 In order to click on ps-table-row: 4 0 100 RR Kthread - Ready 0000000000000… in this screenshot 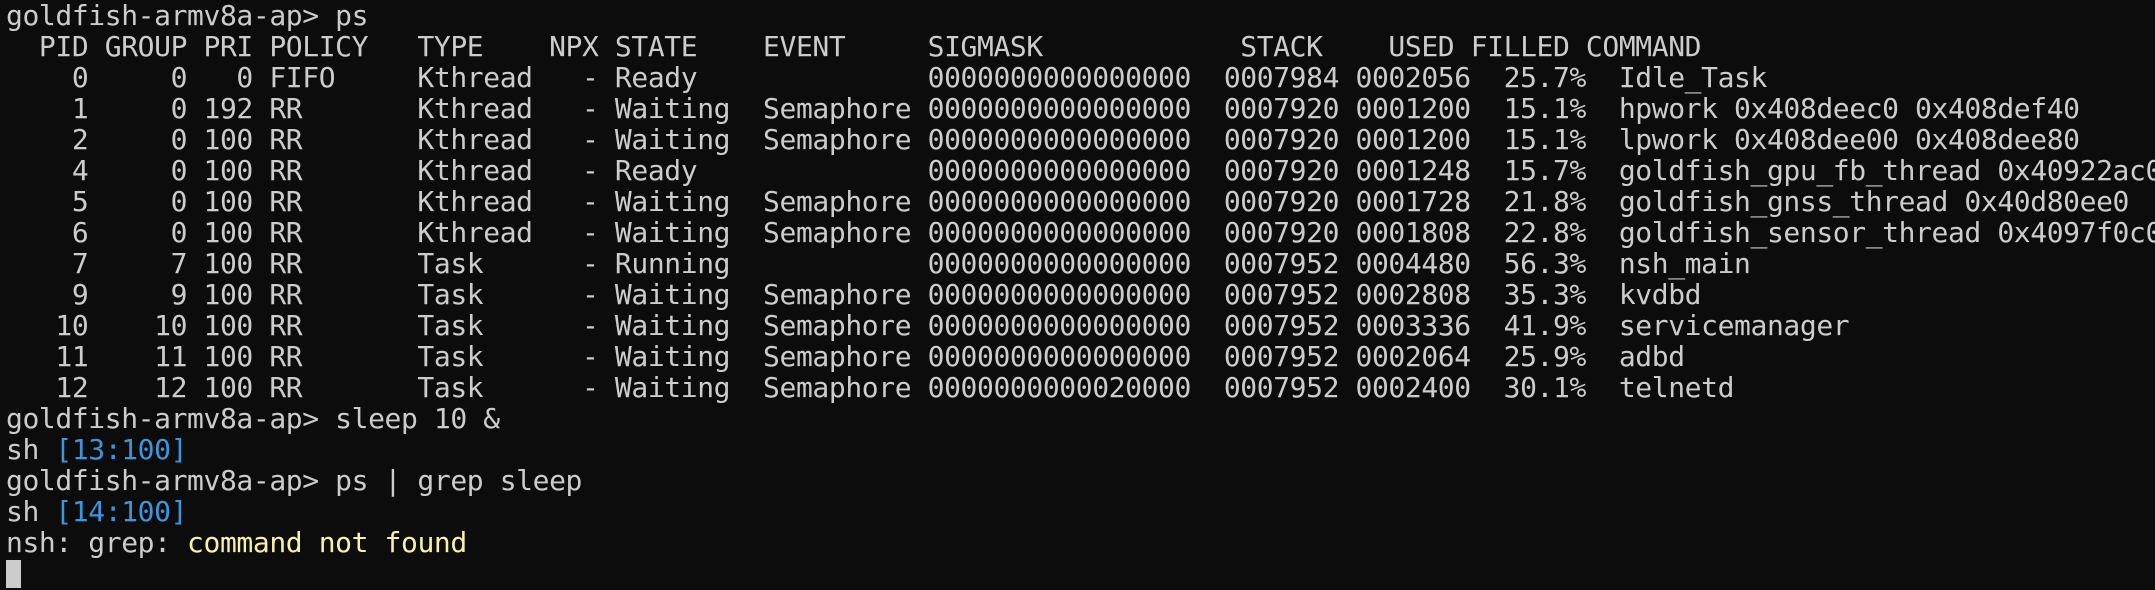, I will do `click(1080, 170)`.